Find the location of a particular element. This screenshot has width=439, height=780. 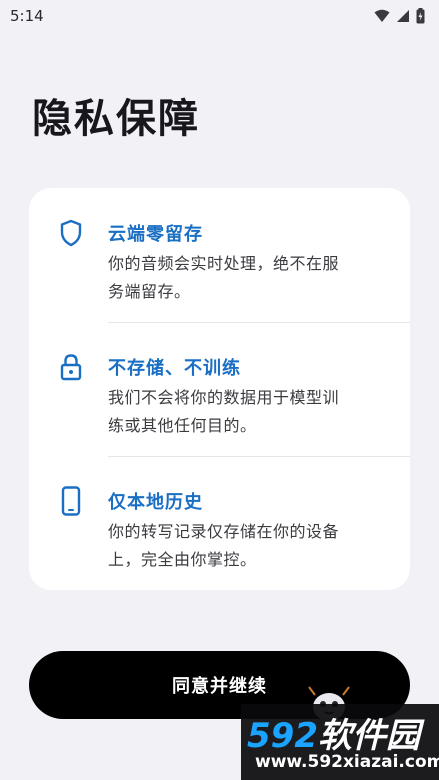

privacy-item-local-history: 仅本地历史 你的转写记录仅存储在你的设备 上，完全由你掌控。 is located at coordinates (219, 527).